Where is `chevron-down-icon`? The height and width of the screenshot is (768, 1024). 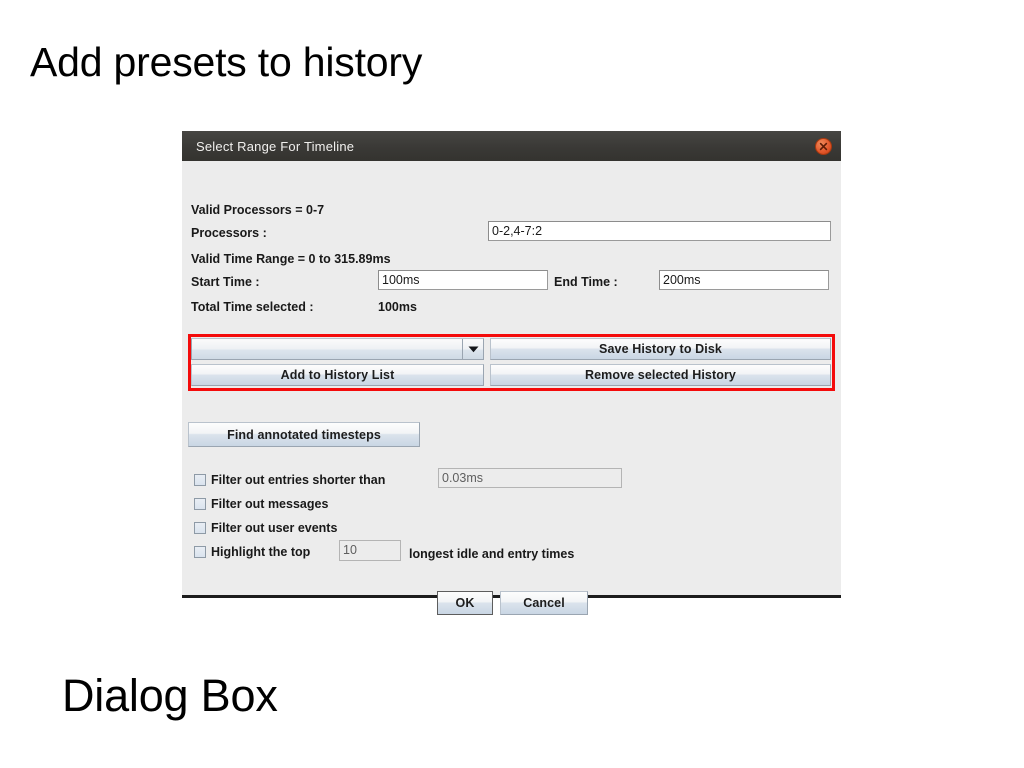
chevron-down-icon is located at coordinates (472, 349).